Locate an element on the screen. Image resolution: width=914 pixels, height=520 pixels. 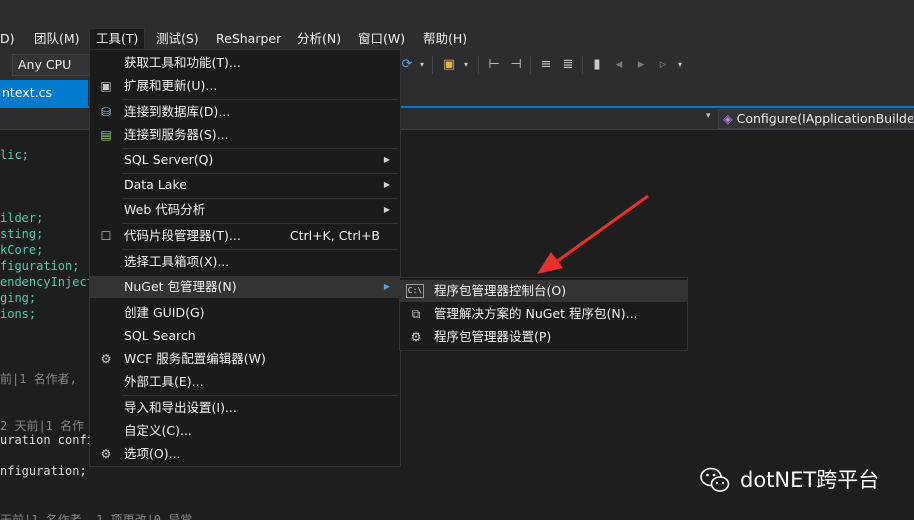
code-line: ilder; is located at coordinates (22, 218).